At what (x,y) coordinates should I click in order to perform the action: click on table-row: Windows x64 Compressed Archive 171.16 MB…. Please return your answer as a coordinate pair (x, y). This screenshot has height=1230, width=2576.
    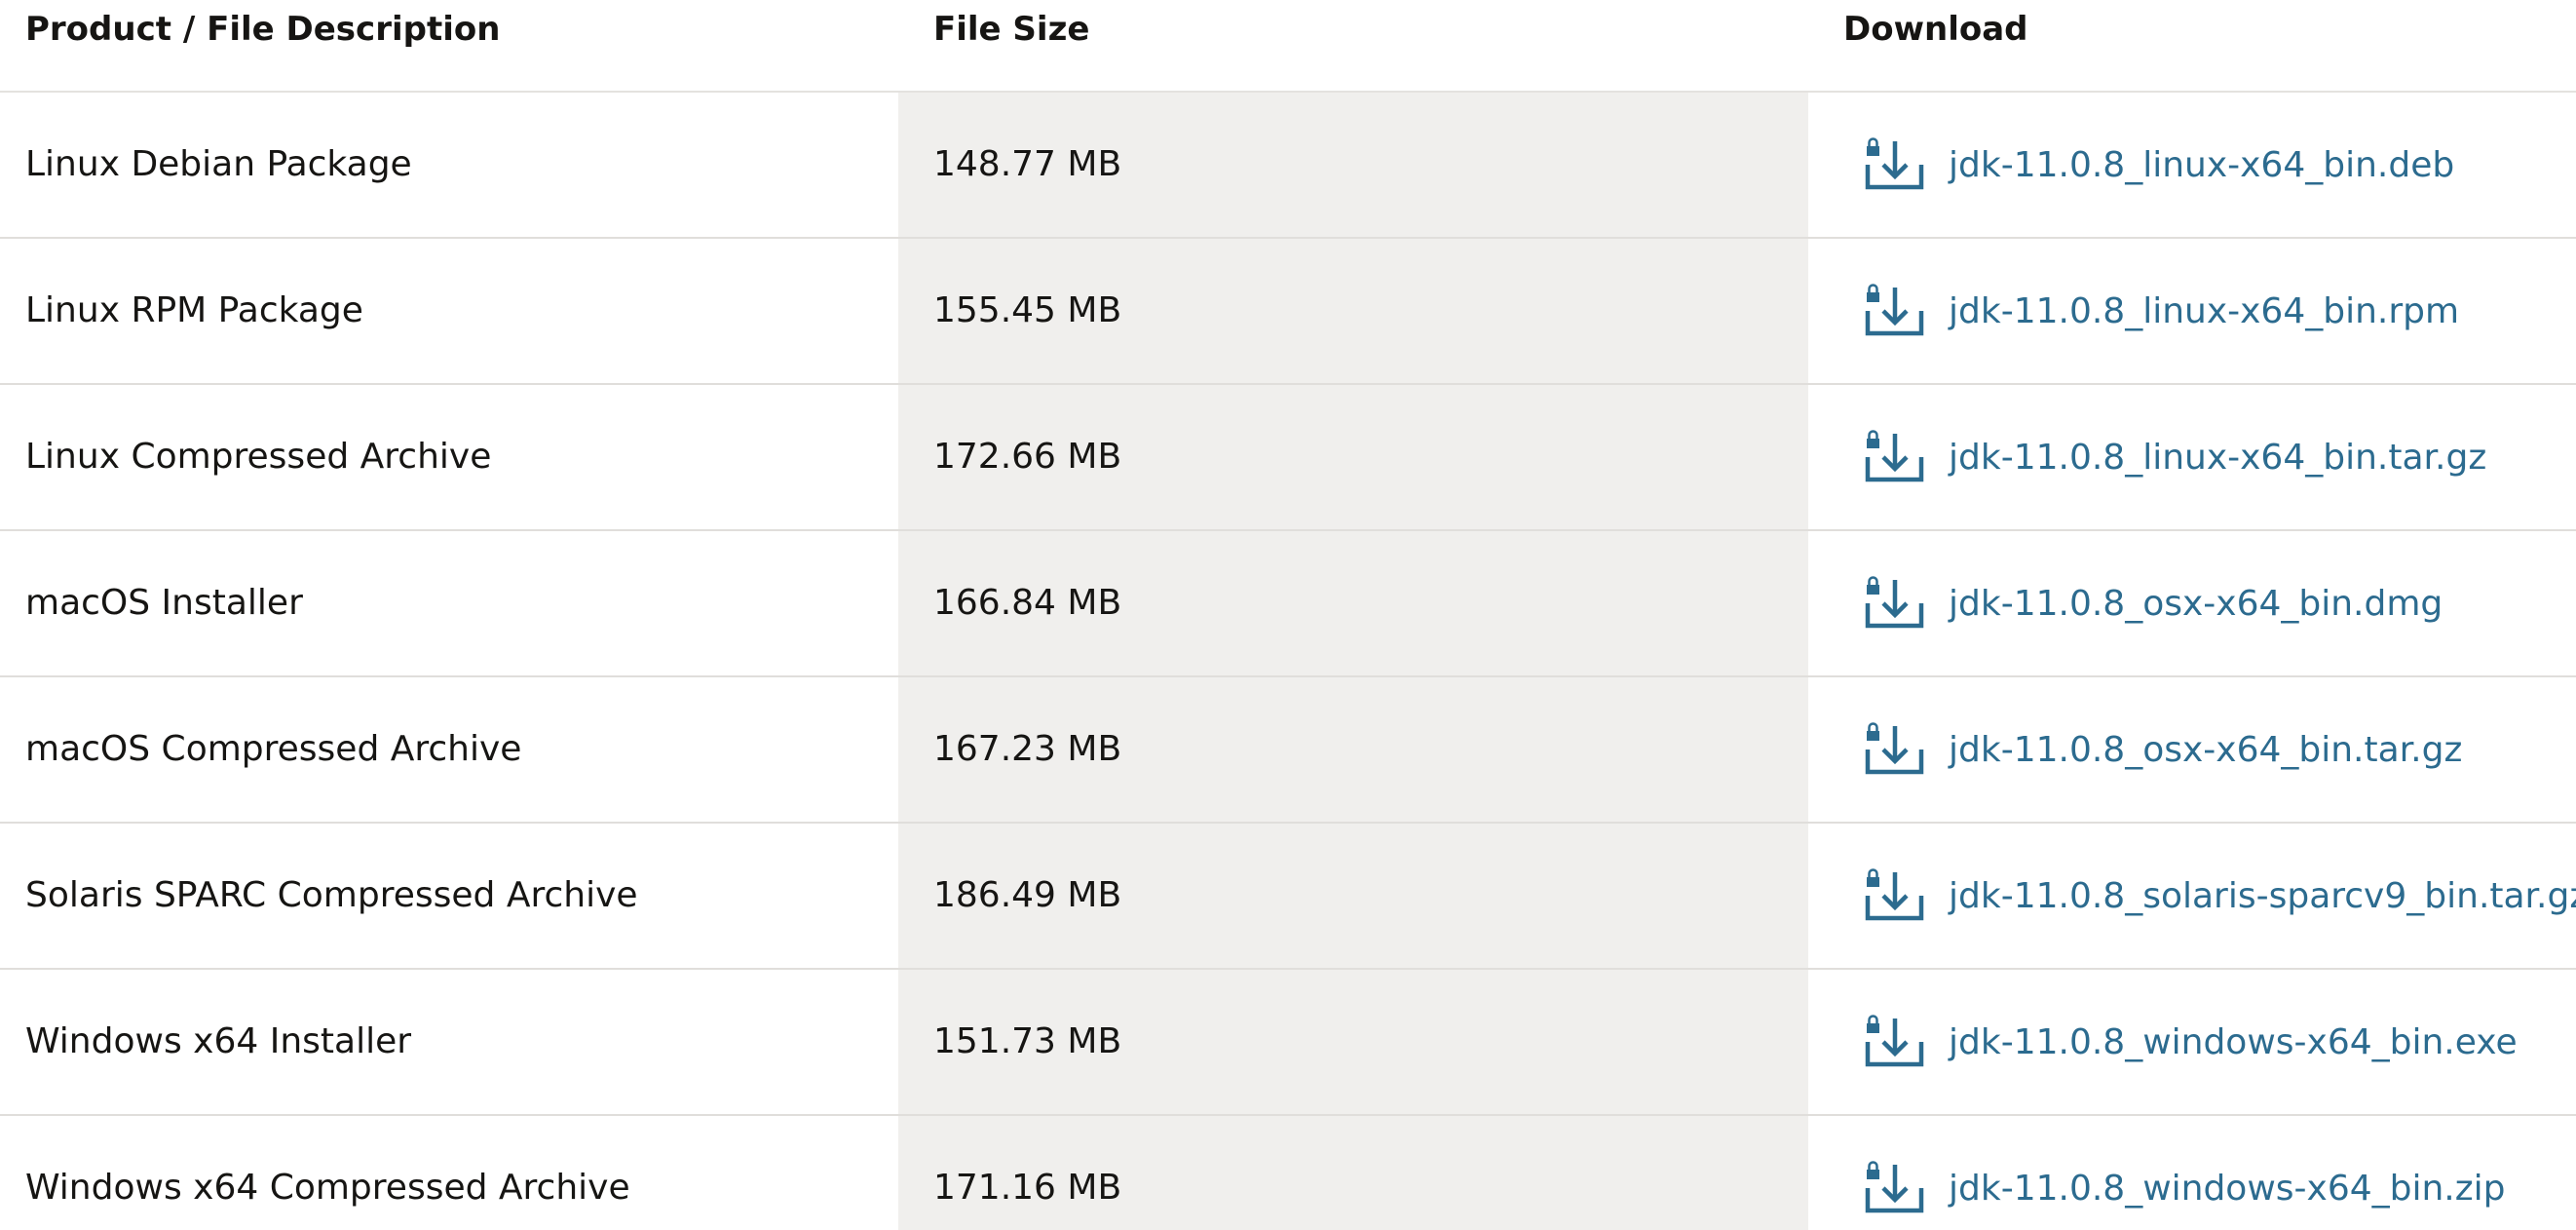
    Looking at the image, I should click on (1288, 1173).